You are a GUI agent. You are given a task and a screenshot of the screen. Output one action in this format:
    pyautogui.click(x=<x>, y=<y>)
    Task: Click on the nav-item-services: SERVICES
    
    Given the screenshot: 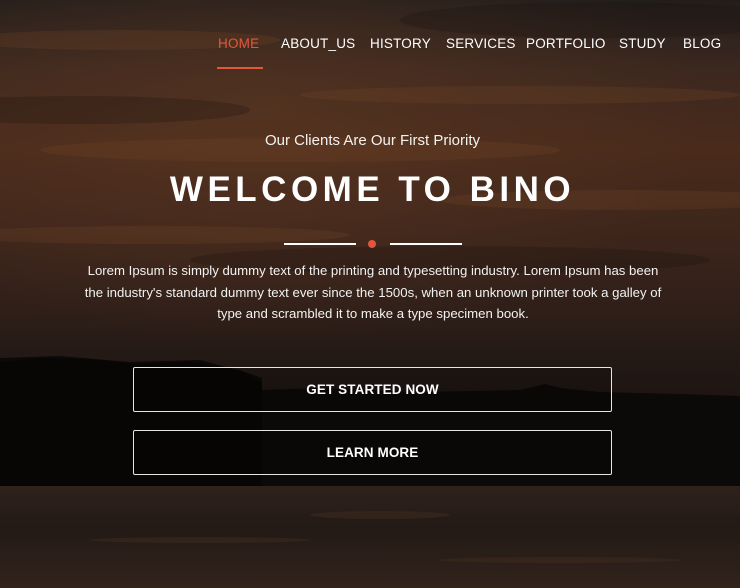 What is the action you would take?
    pyautogui.click(x=481, y=43)
    